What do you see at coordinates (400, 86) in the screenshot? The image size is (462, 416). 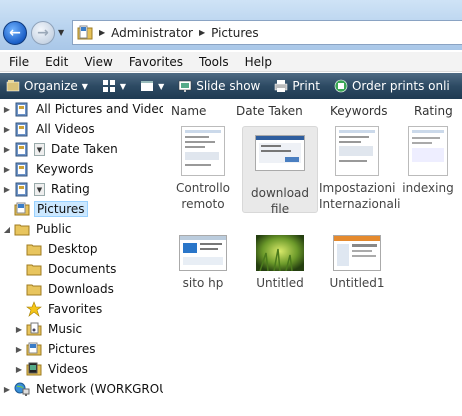 I see `order-prints-label: Order prints onli` at bounding box center [400, 86].